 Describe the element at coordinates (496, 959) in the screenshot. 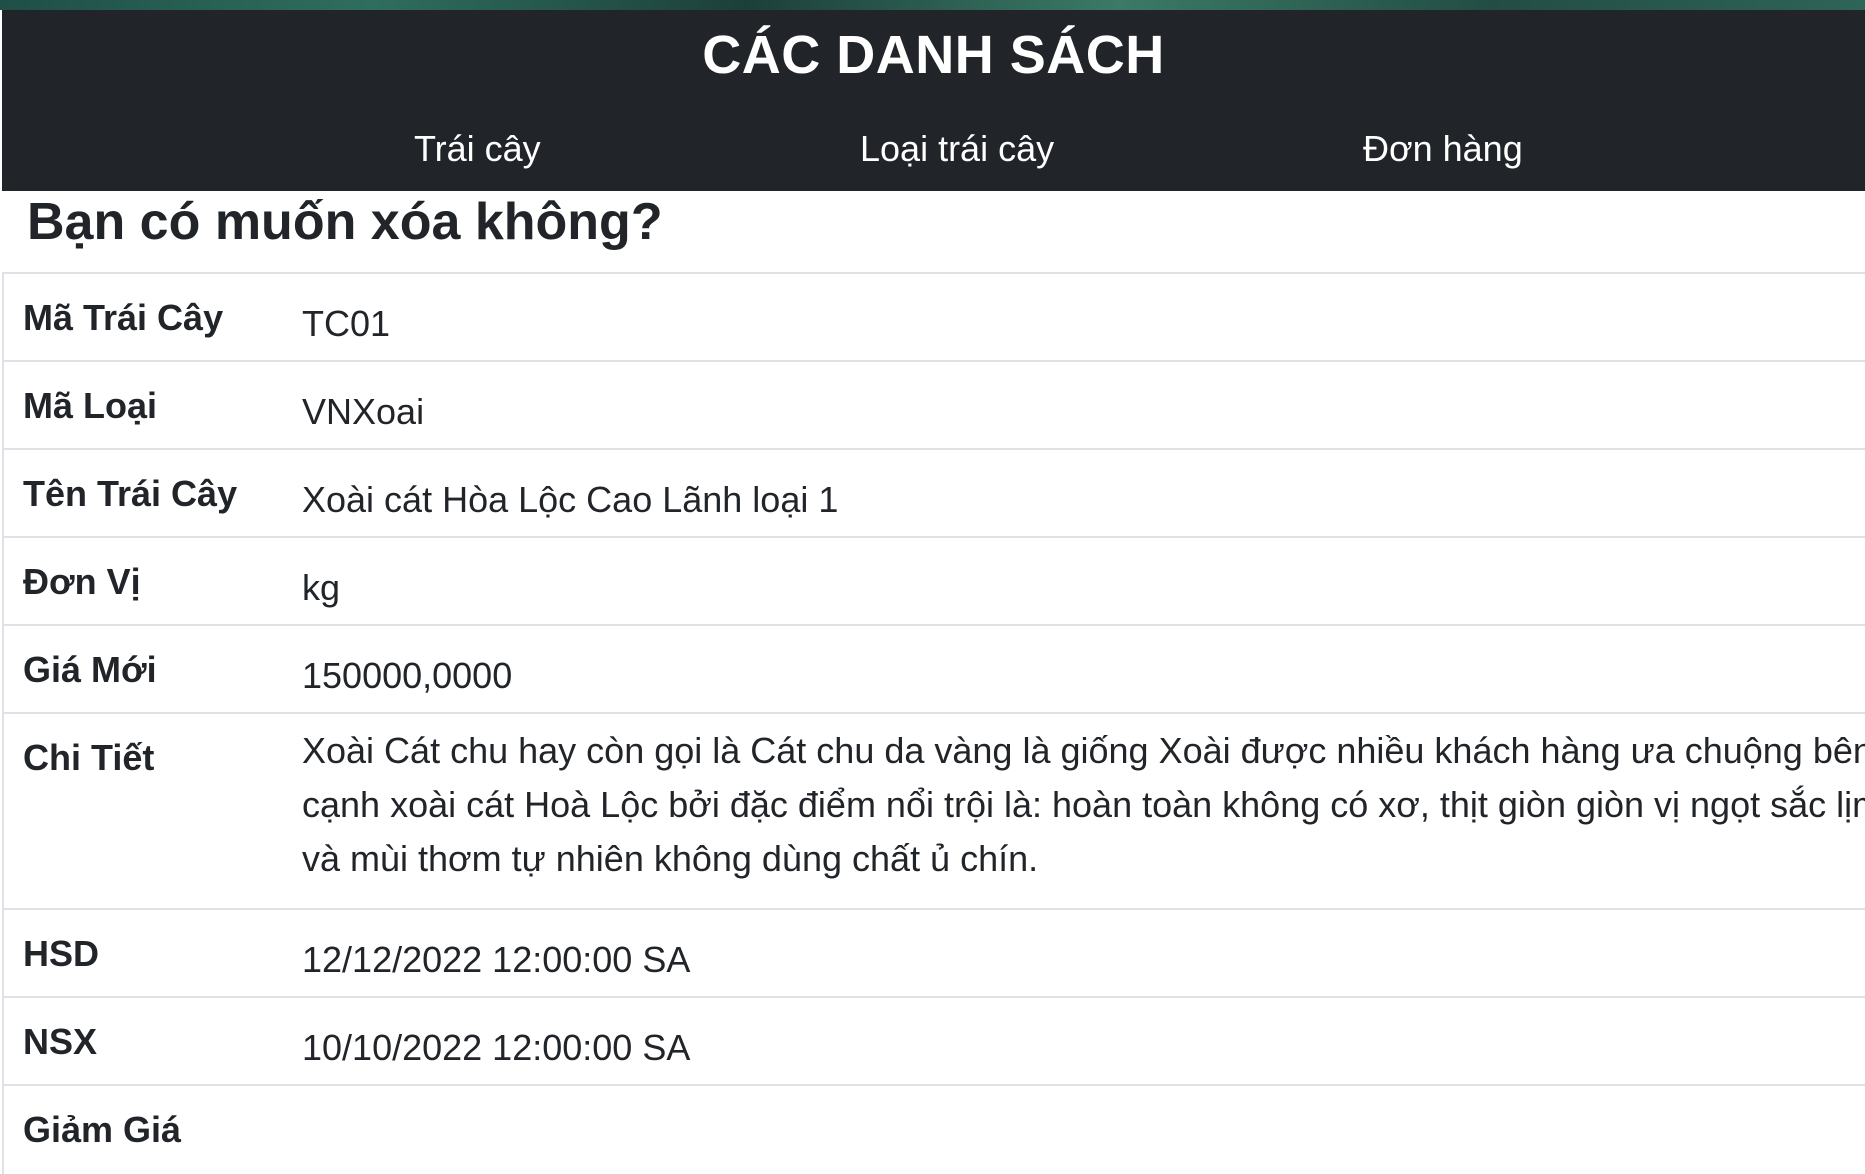

I see `detail-value: 12/12/2022 12:00:00 SA` at that location.